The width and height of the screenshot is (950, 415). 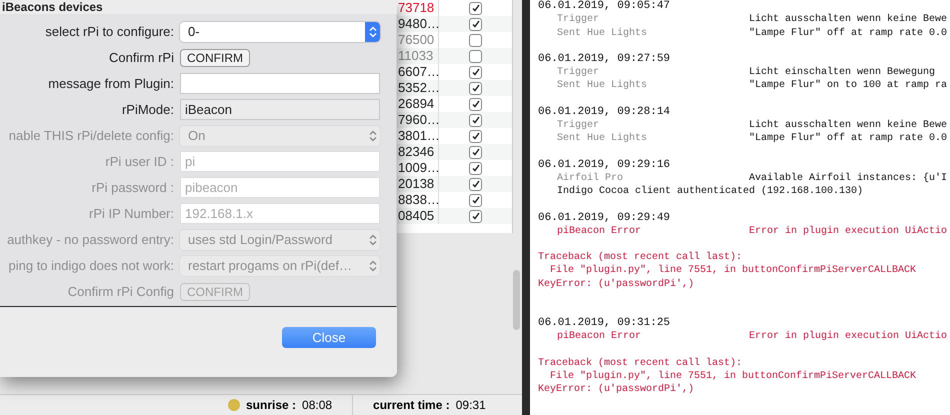 I want to click on log-date: 06.01.2019, 09:29:16, so click(x=605, y=165).